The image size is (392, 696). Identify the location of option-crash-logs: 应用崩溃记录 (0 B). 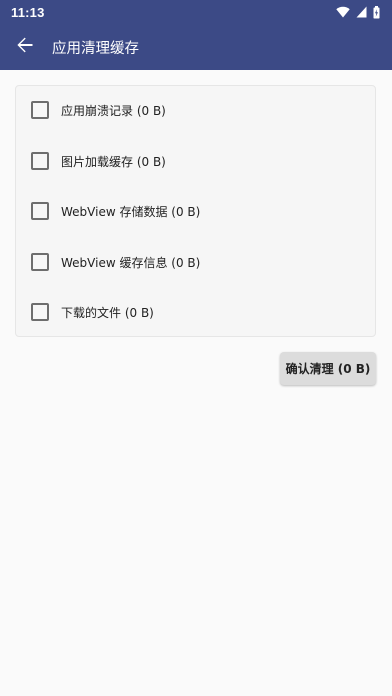
(195, 110).